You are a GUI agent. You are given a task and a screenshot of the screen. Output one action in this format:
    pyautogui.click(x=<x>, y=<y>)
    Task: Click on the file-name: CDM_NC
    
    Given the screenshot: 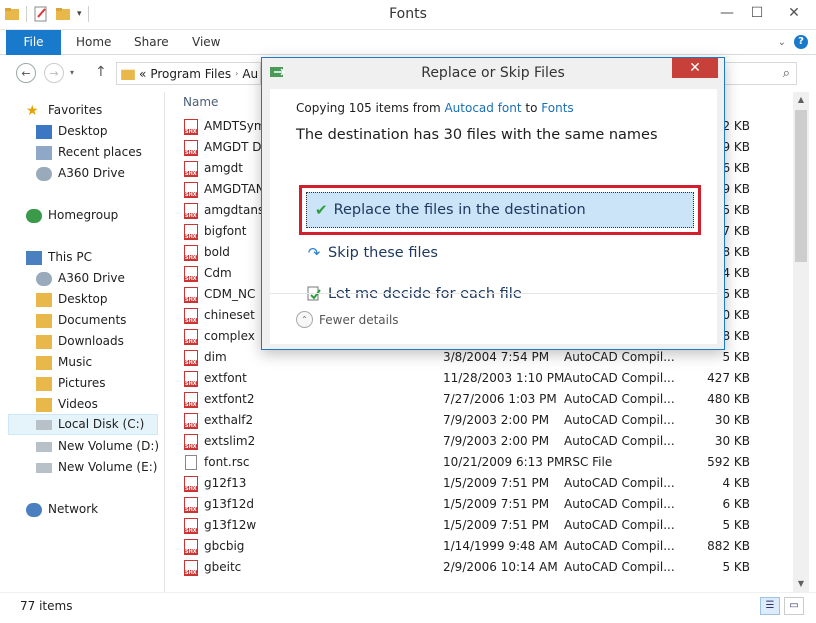 What is the action you would take?
    pyautogui.click(x=230, y=294)
    